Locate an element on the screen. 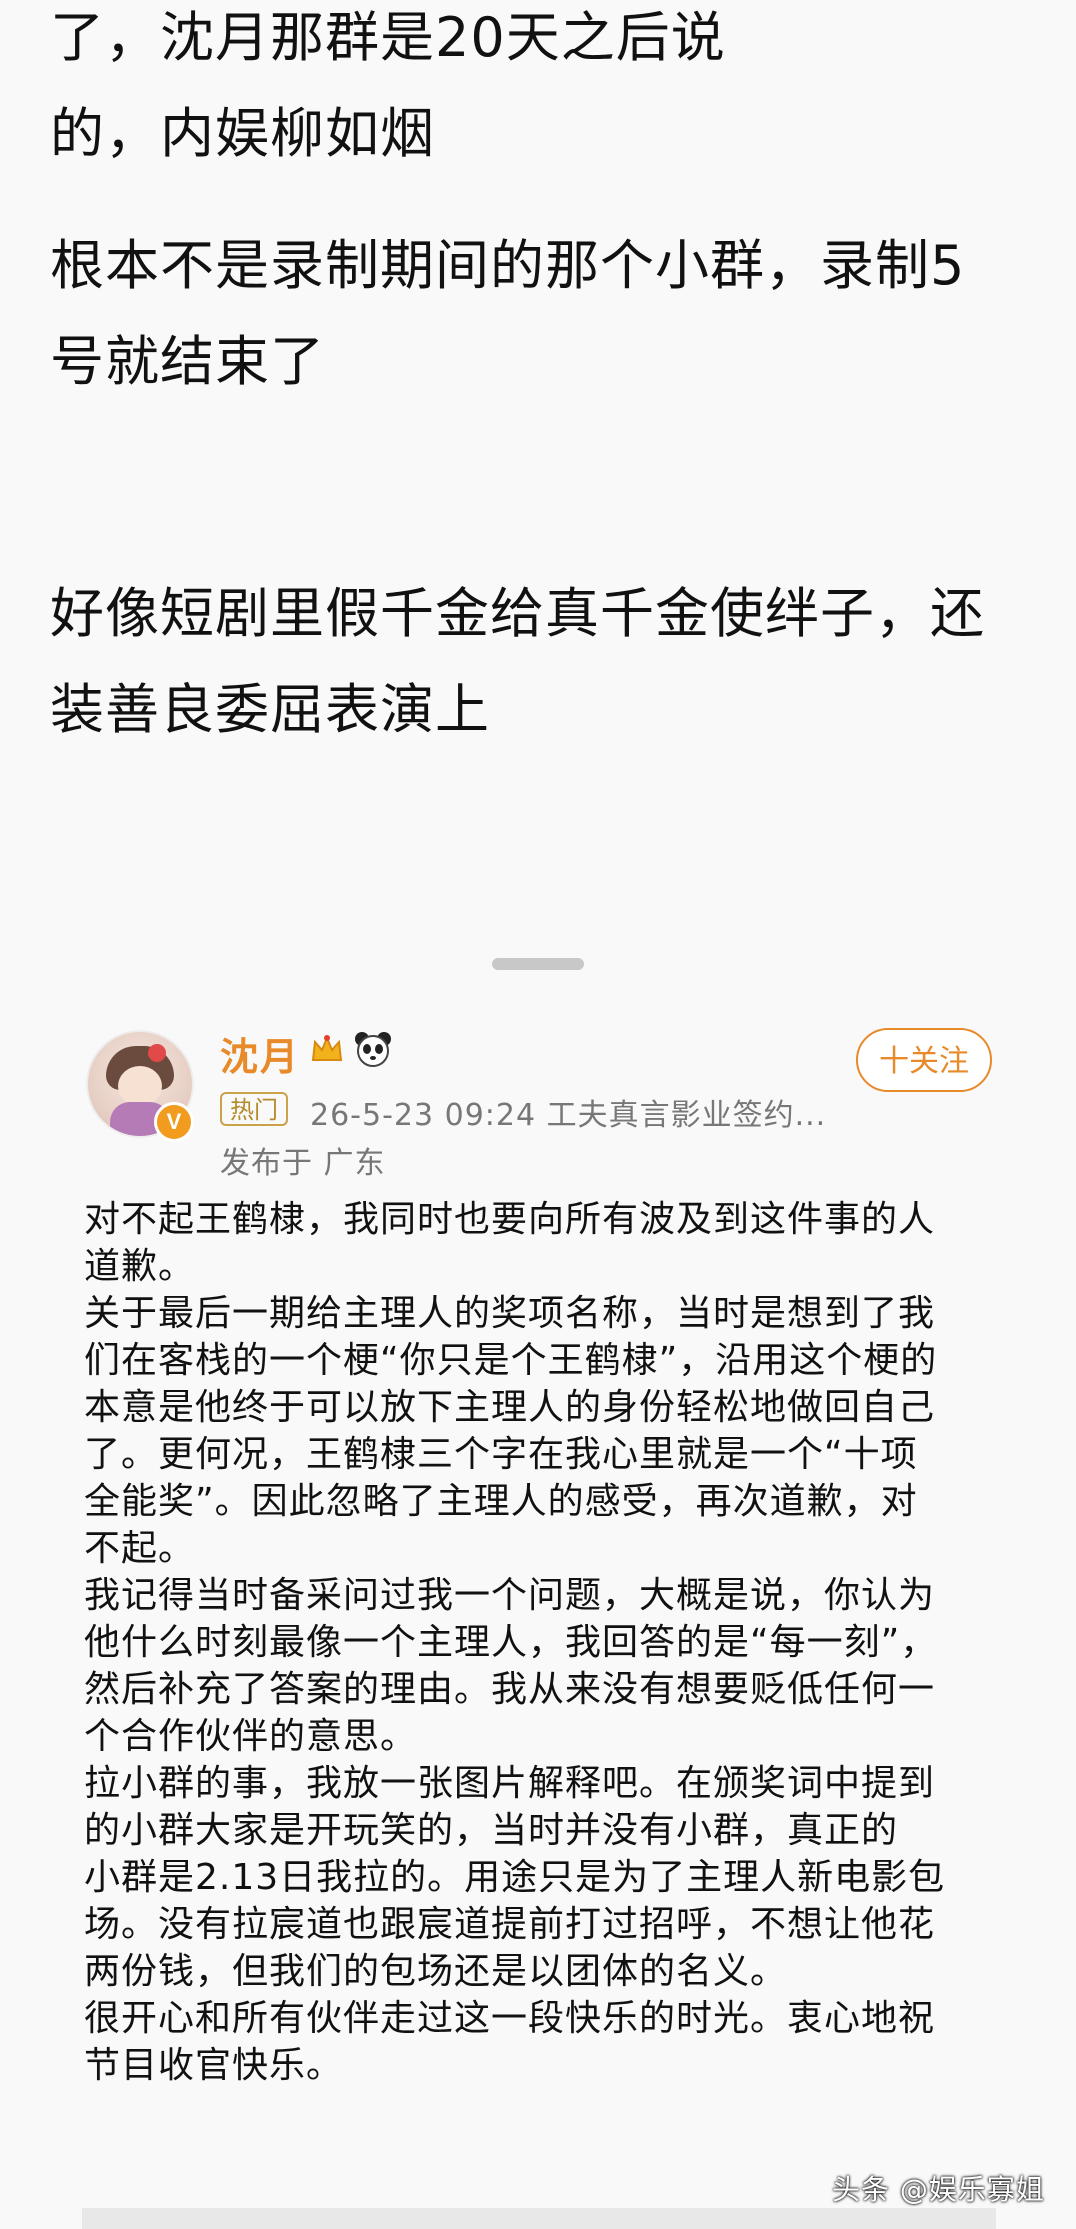 This screenshot has height=2229, width=1076. drag-handle is located at coordinates (538, 964).